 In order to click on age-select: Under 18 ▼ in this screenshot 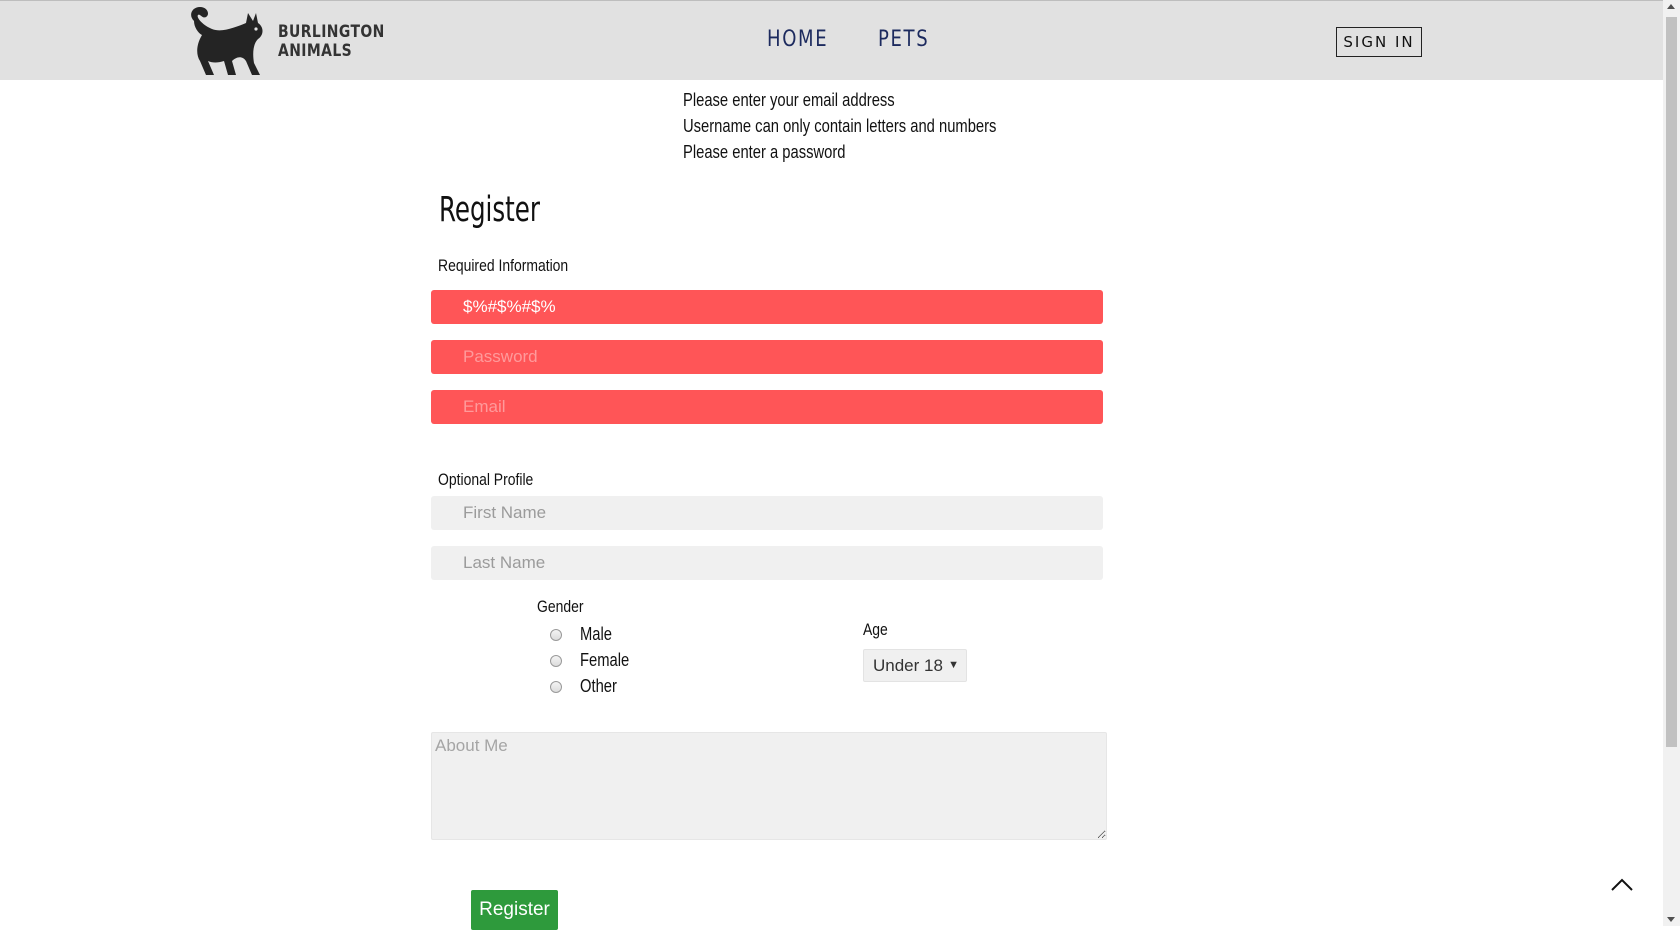, I will do `click(915, 665)`.